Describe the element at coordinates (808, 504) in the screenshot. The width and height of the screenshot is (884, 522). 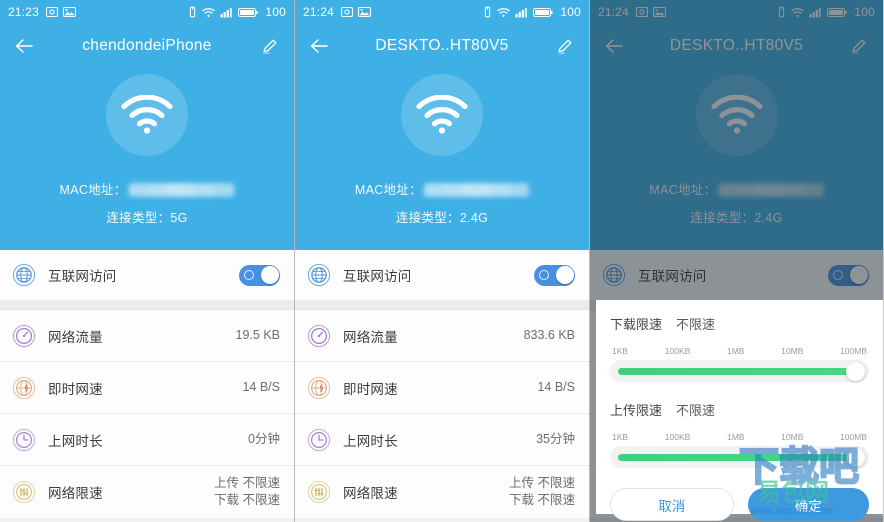
I see `confirm-button: 确定` at that location.